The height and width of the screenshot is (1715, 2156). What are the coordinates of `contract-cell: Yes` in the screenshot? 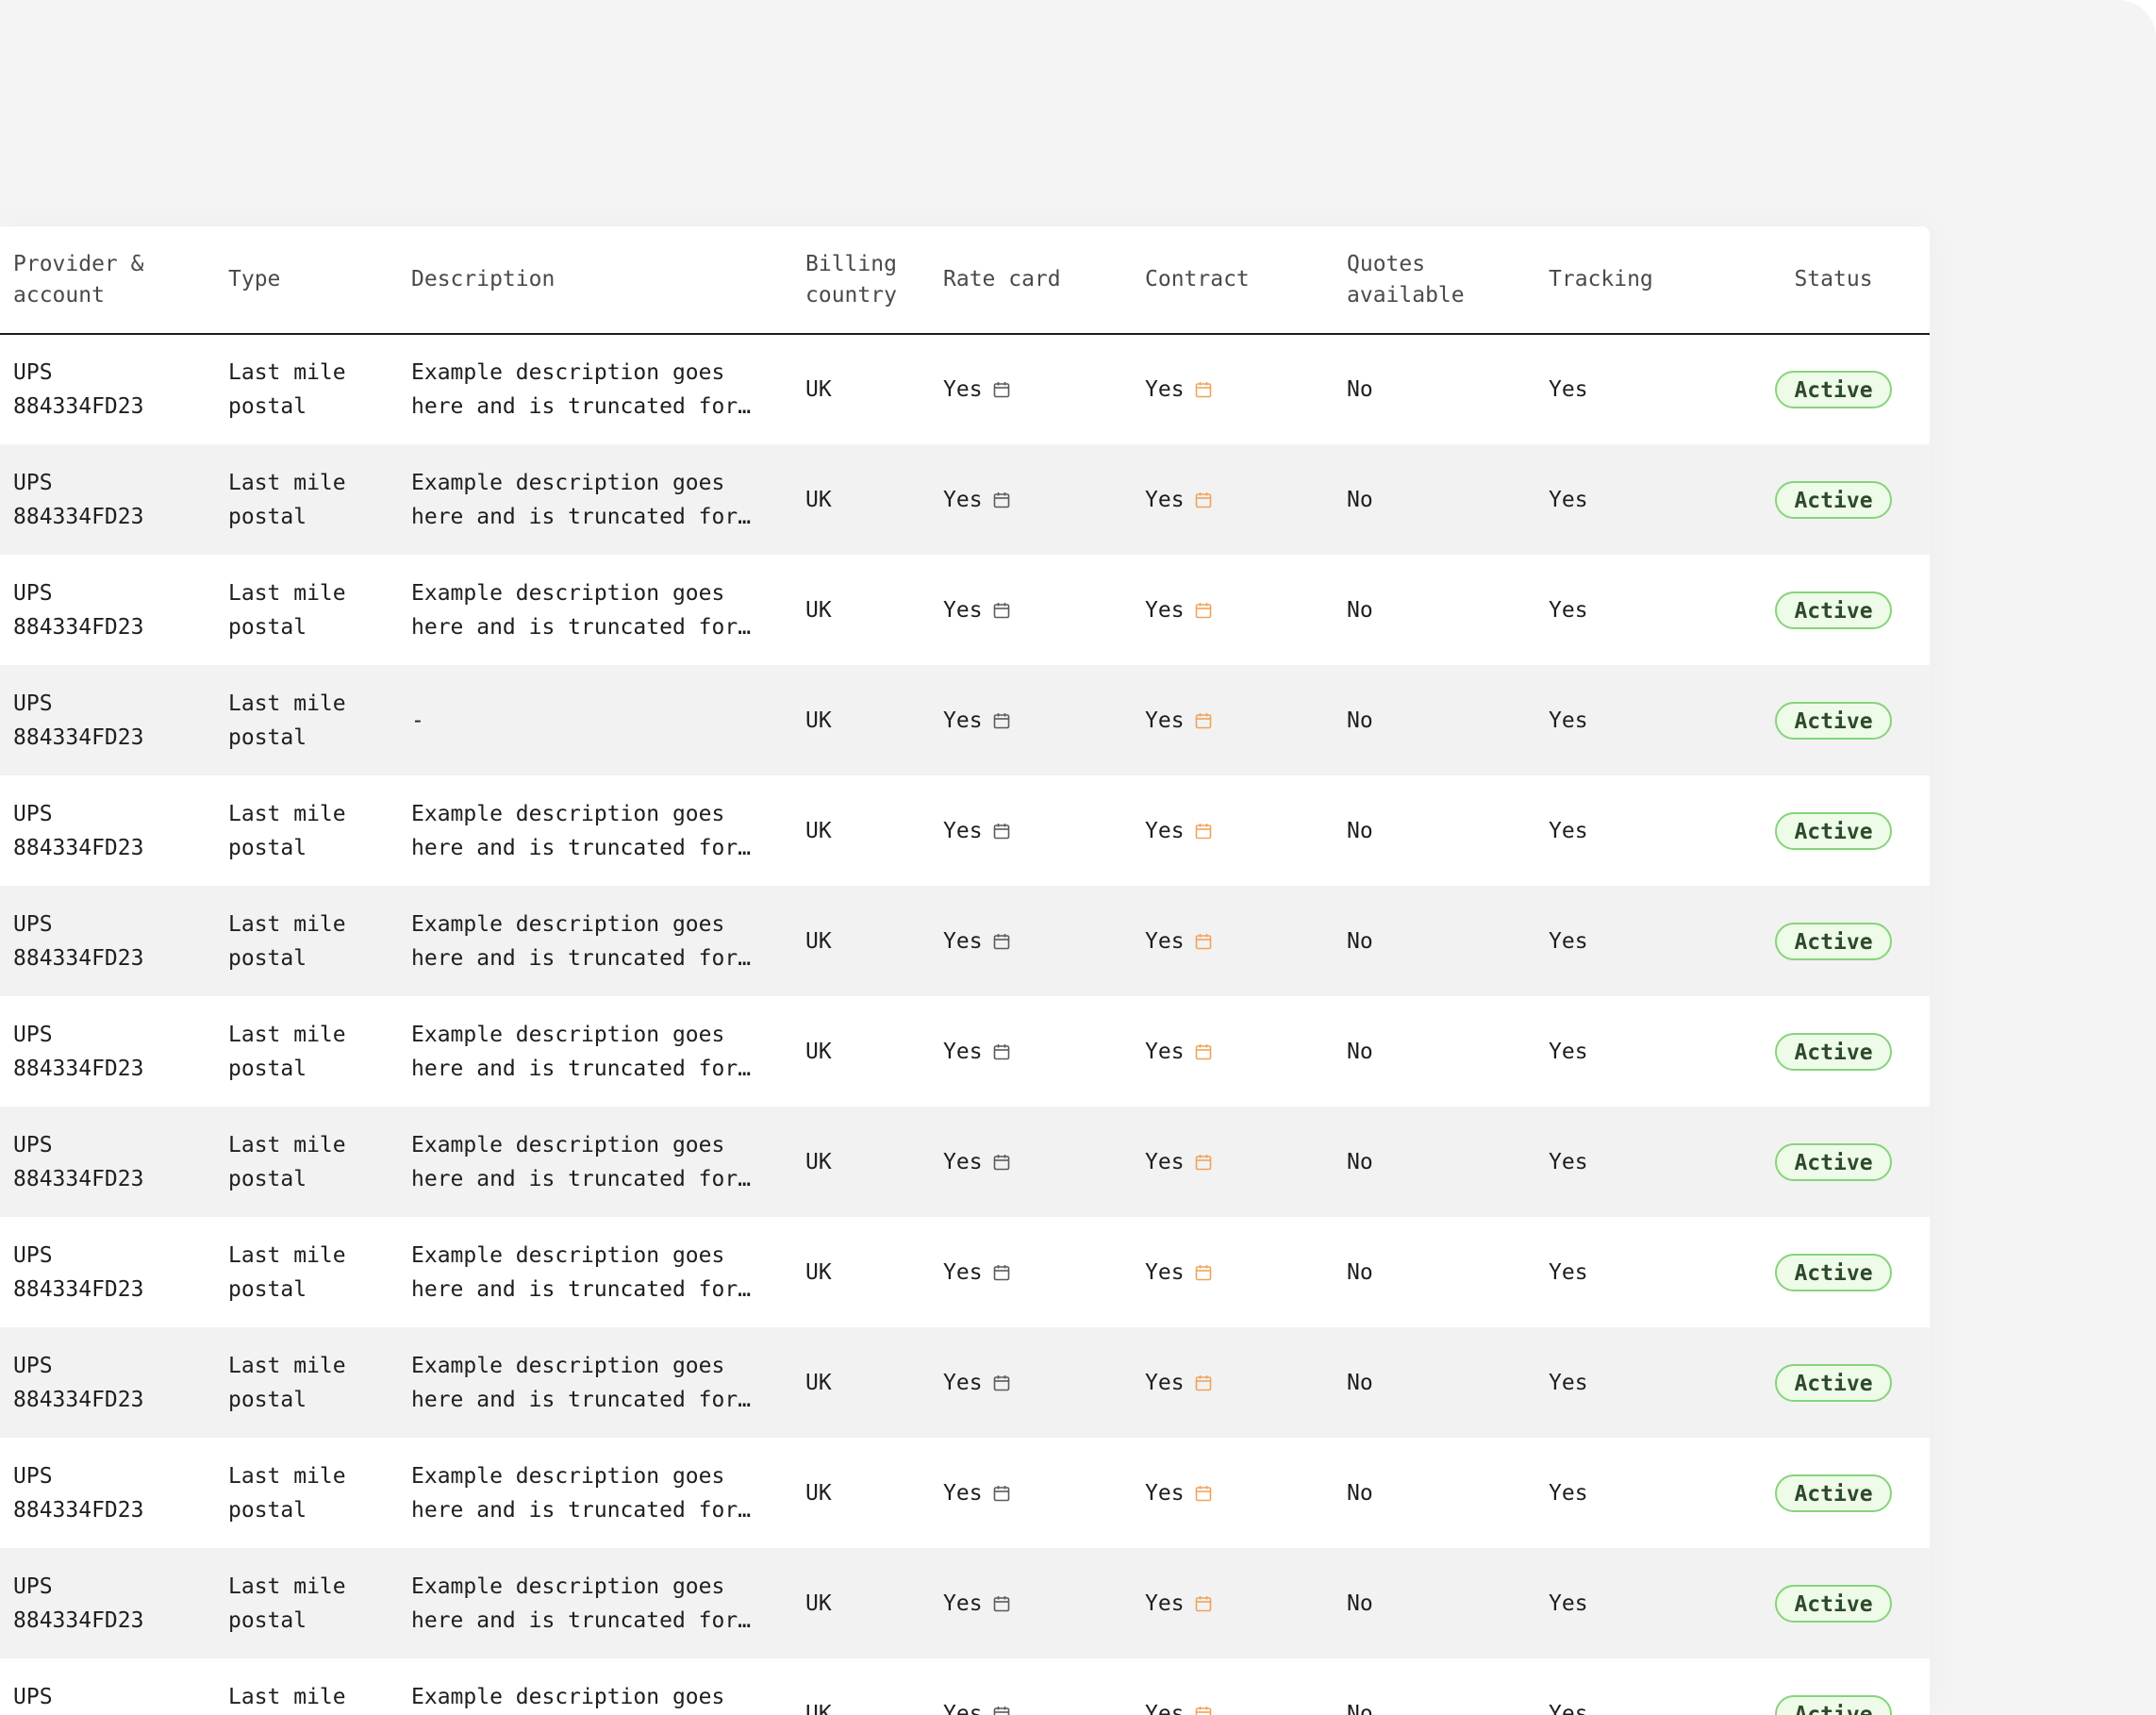 It's located at (1233, 1493).